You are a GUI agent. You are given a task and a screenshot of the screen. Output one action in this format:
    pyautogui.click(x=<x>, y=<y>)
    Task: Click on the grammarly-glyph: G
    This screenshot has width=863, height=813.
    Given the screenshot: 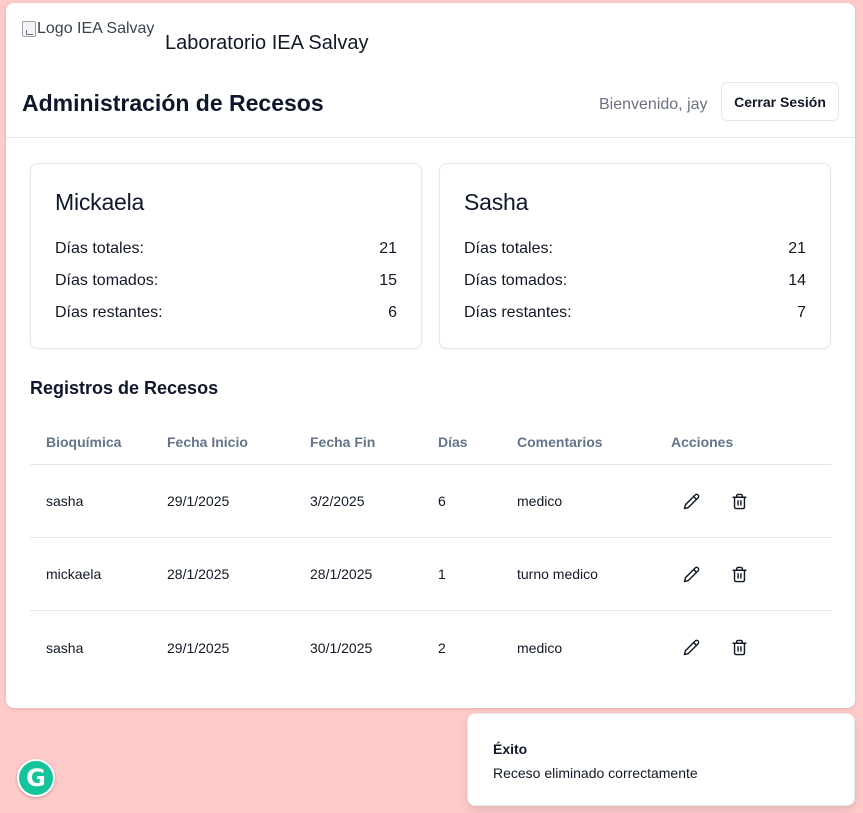 What is the action you would take?
    pyautogui.click(x=36, y=778)
    